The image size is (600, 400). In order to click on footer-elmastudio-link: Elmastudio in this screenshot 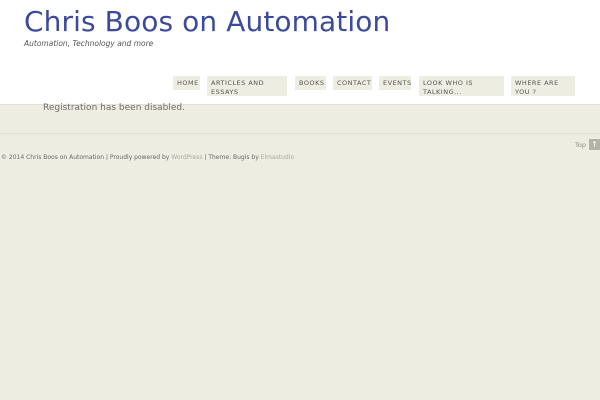, I will do `click(277, 157)`.